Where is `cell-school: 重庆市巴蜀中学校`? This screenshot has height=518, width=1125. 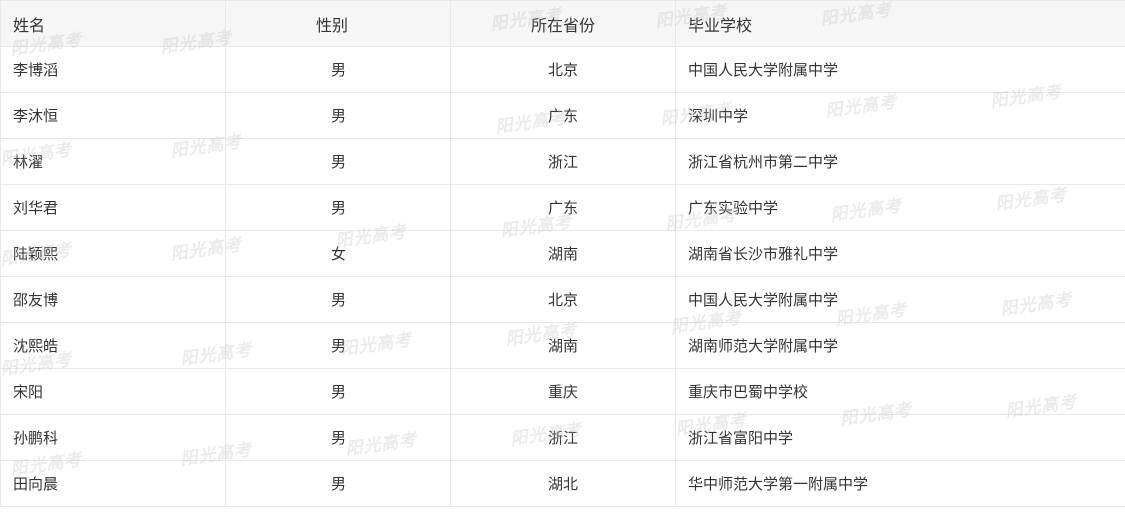 cell-school: 重庆市巴蜀中学校 is located at coordinates (900, 391).